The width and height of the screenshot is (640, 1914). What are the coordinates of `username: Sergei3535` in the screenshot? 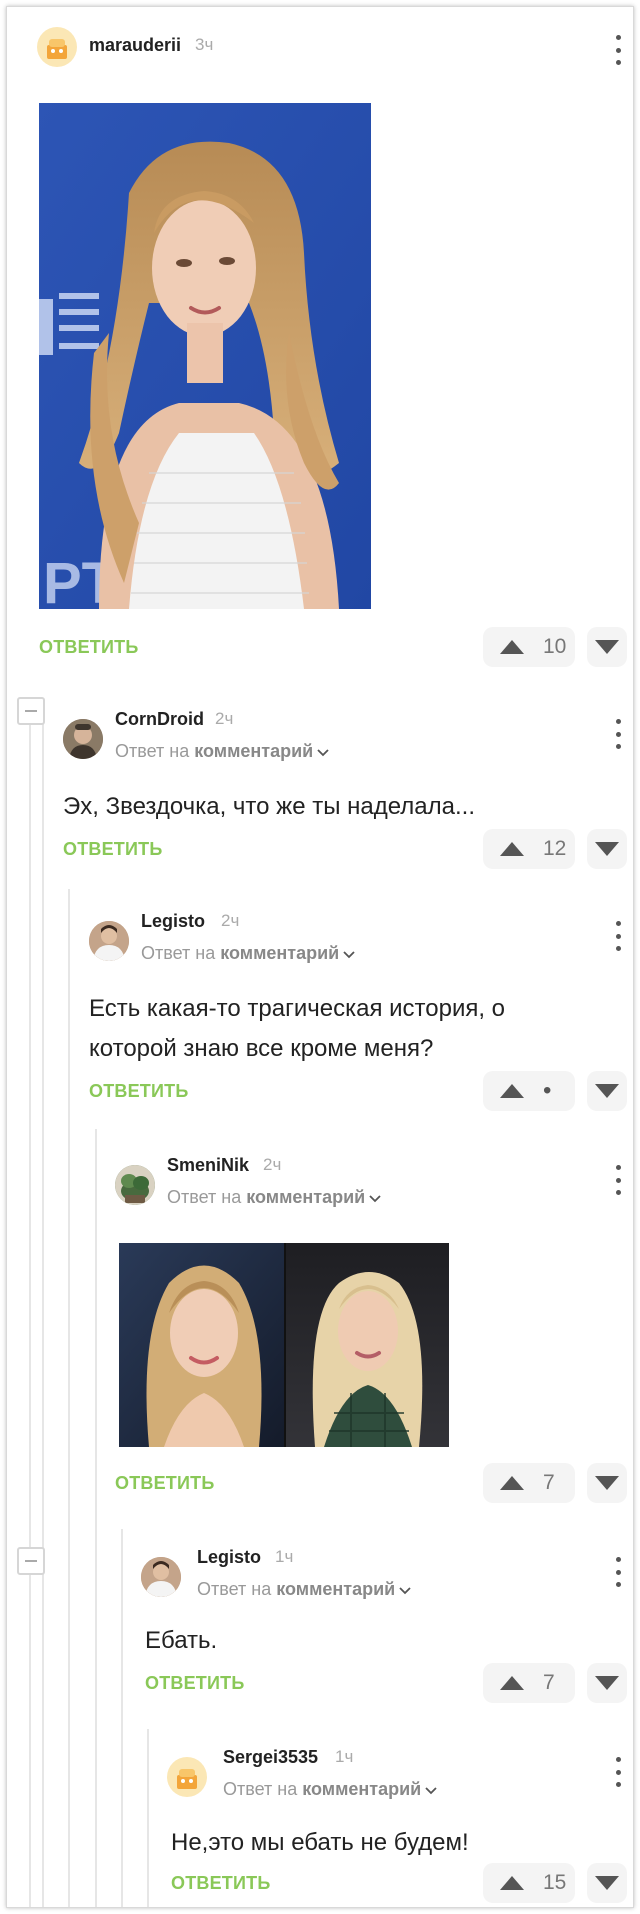 It's located at (270, 1757).